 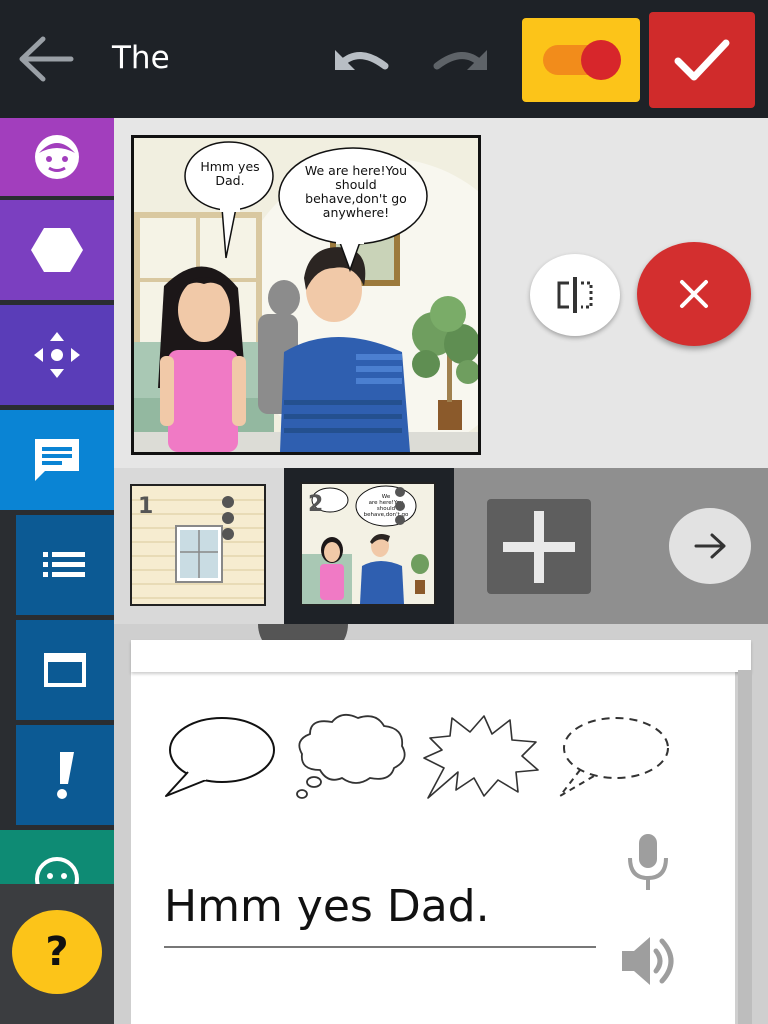 I want to click on thought-bubble-icon, so click(x=351, y=756).